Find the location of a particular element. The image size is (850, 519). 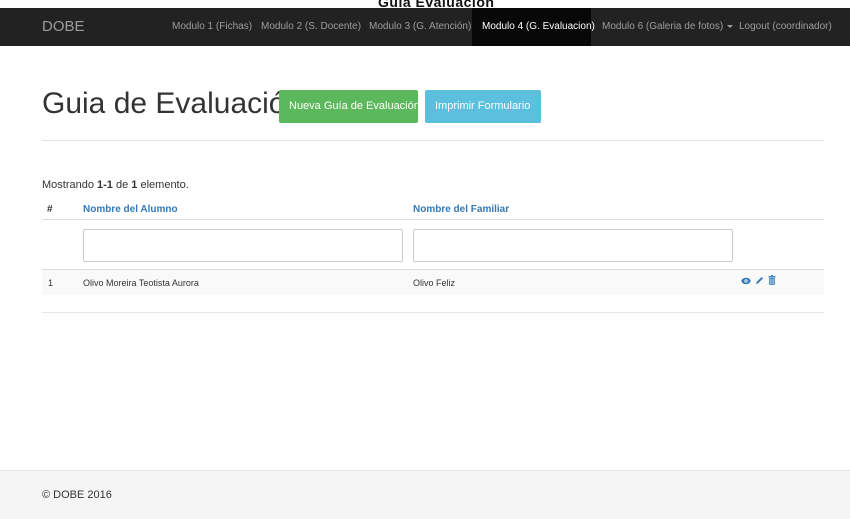

footer: © DOBE 2016 is located at coordinates (425, 494).